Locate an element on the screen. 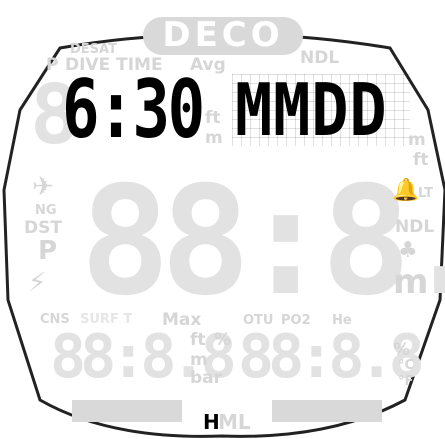  person-icon: ♣ is located at coordinates (408, 250).